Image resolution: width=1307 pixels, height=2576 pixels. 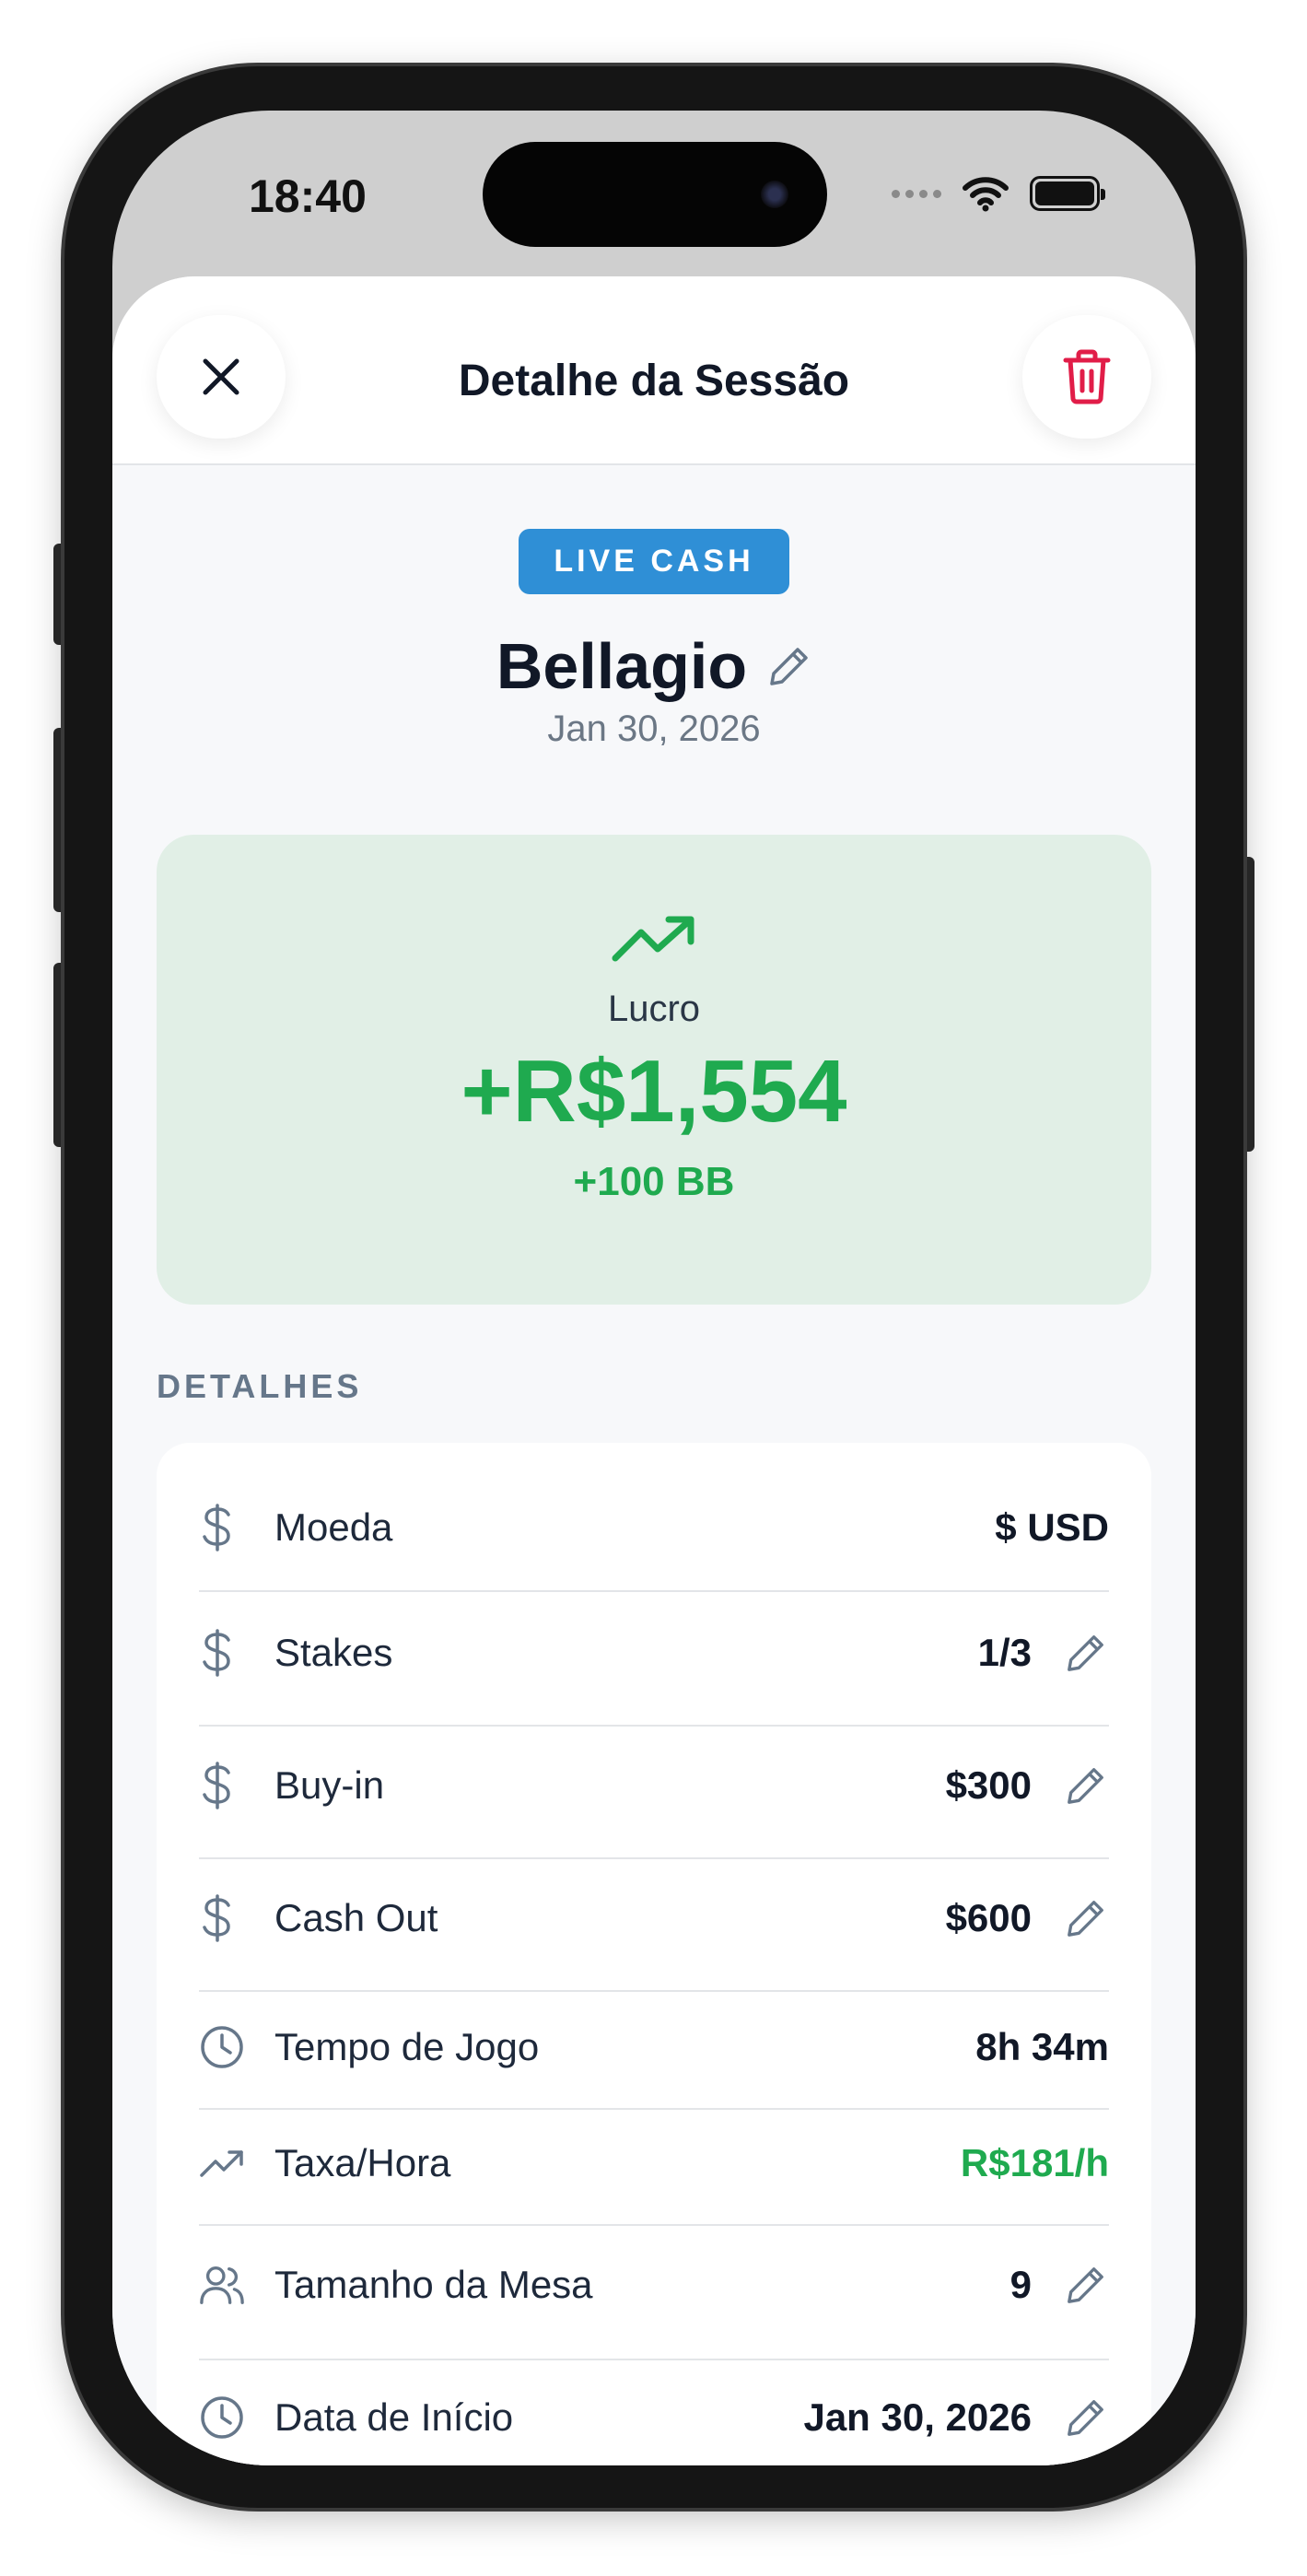 What do you see at coordinates (1067, 193) in the screenshot?
I see `battery-icon` at bounding box center [1067, 193].